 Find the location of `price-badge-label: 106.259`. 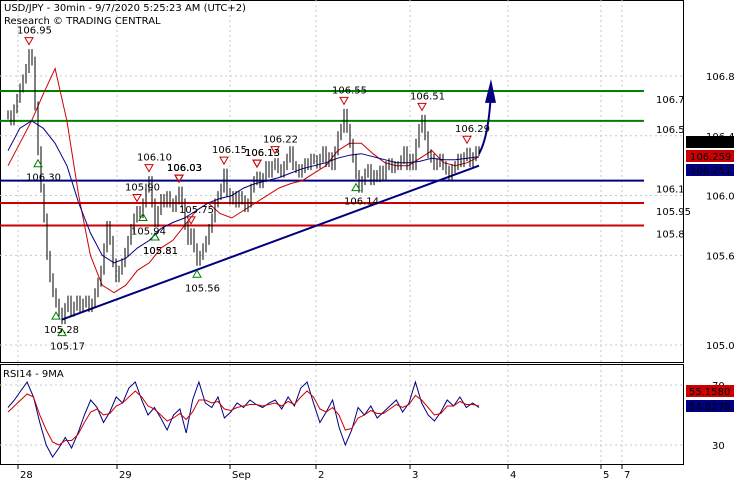

price-badge-label: 106.259 is located at coordinates (710, 157).